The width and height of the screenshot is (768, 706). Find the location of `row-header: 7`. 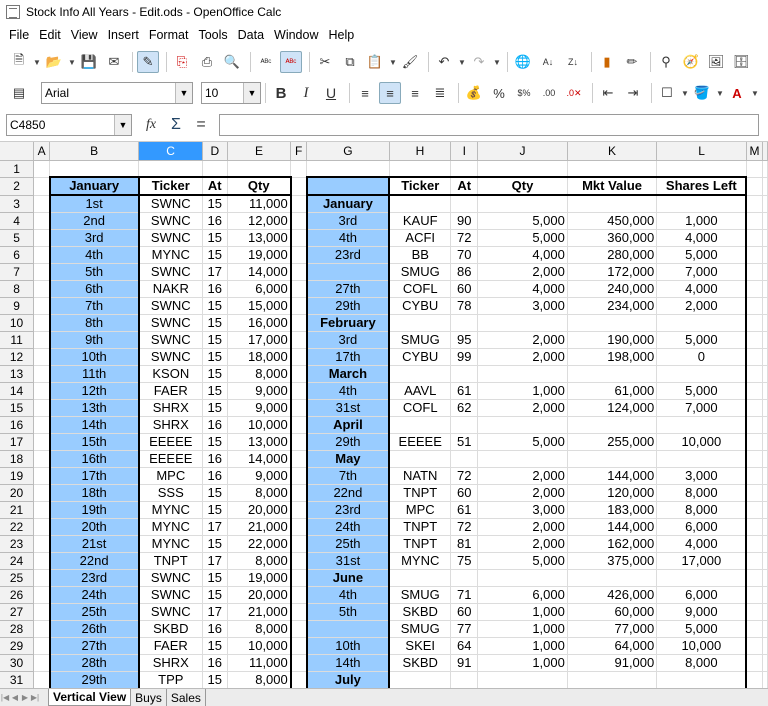

row-header: 7 is located at coordinates (17, 272).